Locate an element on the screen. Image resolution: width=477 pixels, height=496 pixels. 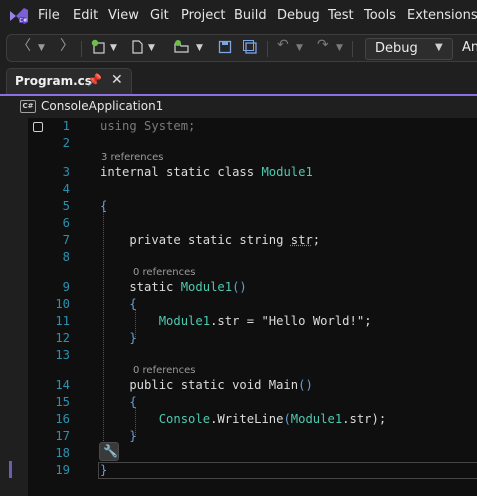
save-all-icon is located at coordinates (250, 47).